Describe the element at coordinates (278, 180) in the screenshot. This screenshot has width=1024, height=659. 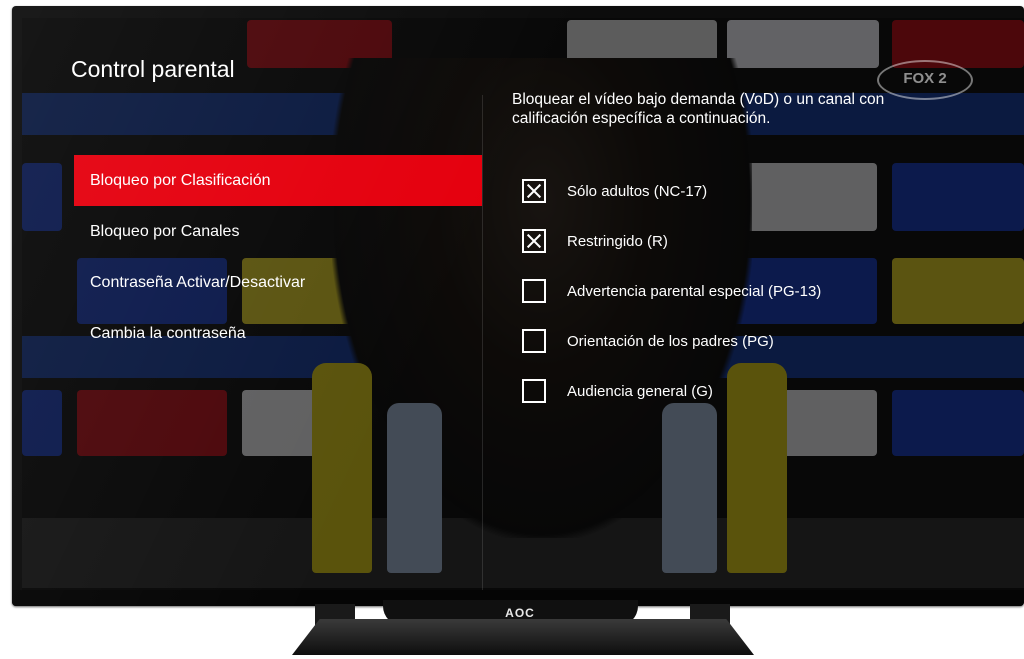
I see `menu-item-rating-lock: Bloqueo por Clasificación` at that location.